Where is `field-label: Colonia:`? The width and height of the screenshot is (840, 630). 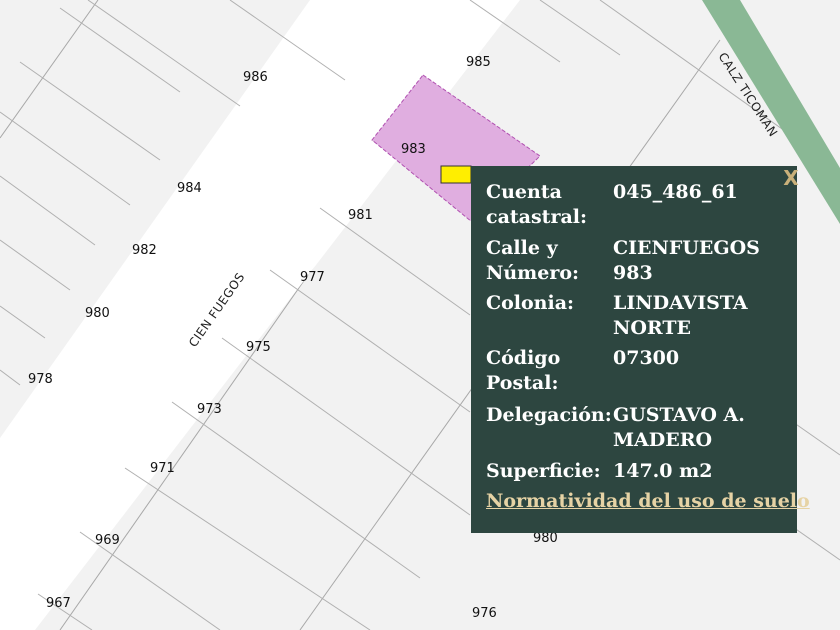
field-label: Colonia: is located at coordinates (530, 303).